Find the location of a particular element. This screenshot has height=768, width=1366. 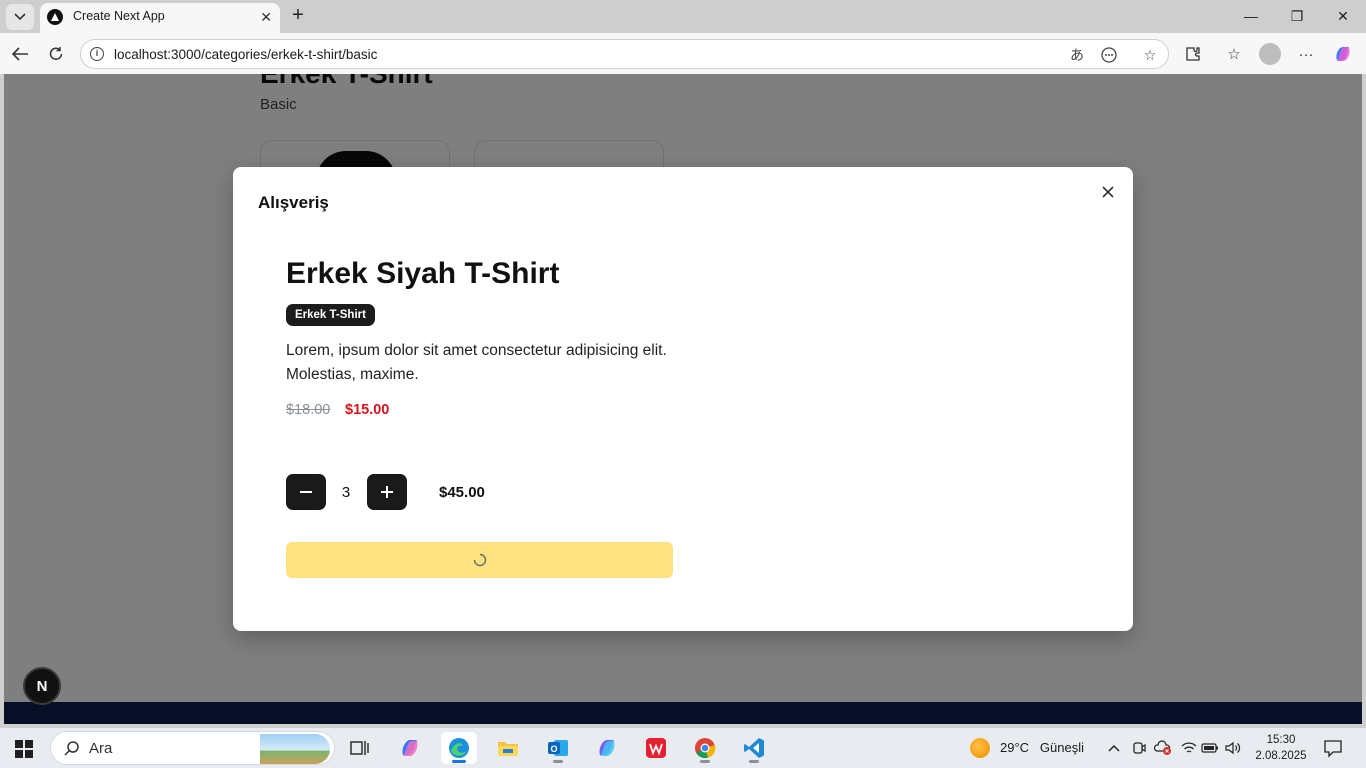

plus-icon is located at coordinates (387, 492).